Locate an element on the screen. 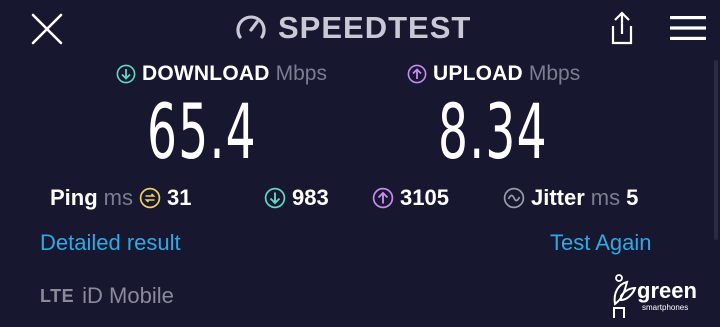 This screenshot has height=327, width=720. watermark-text: green is located at coordinates (667, 290).